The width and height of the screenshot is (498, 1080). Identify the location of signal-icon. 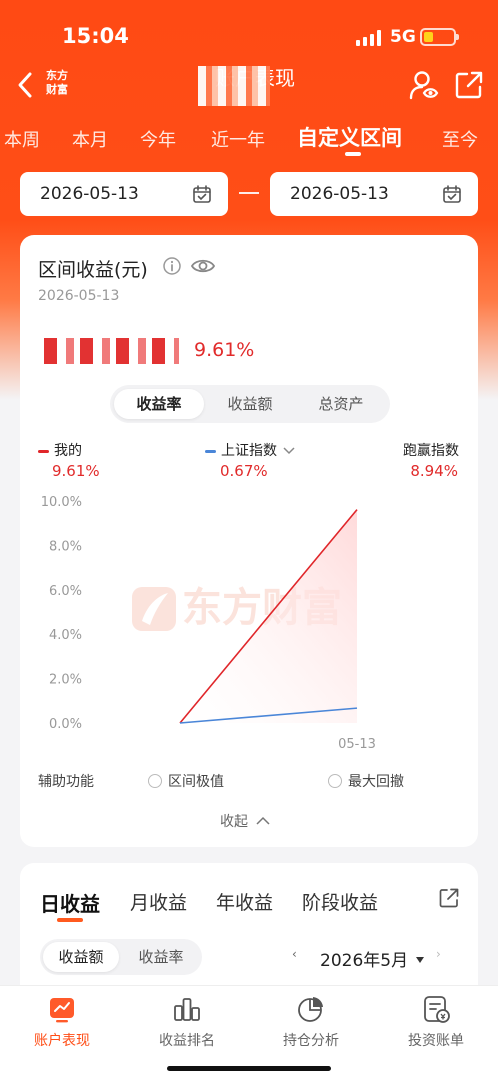
(369, 37).